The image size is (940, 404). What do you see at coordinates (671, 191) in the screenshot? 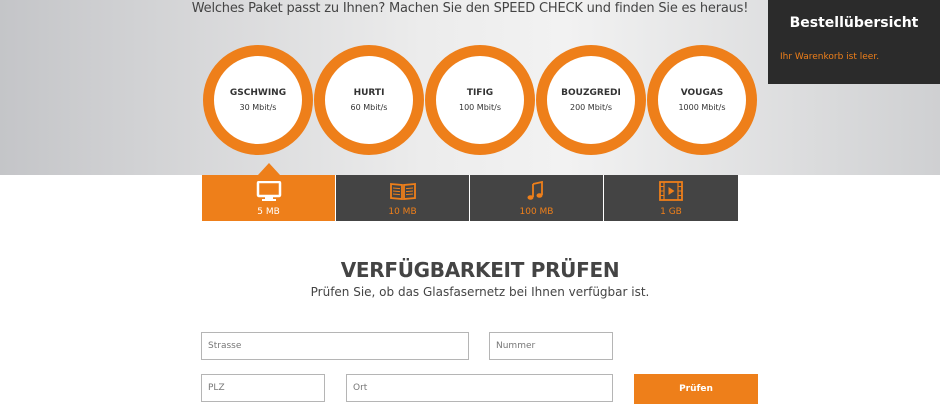
I see `film-icon` at bounding box center [671, 191].